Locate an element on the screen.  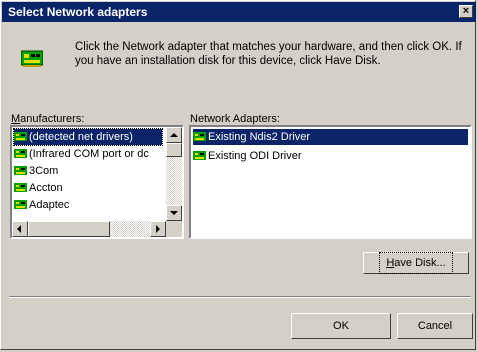
right-arrow-icon is located at coordinates (158, 229).